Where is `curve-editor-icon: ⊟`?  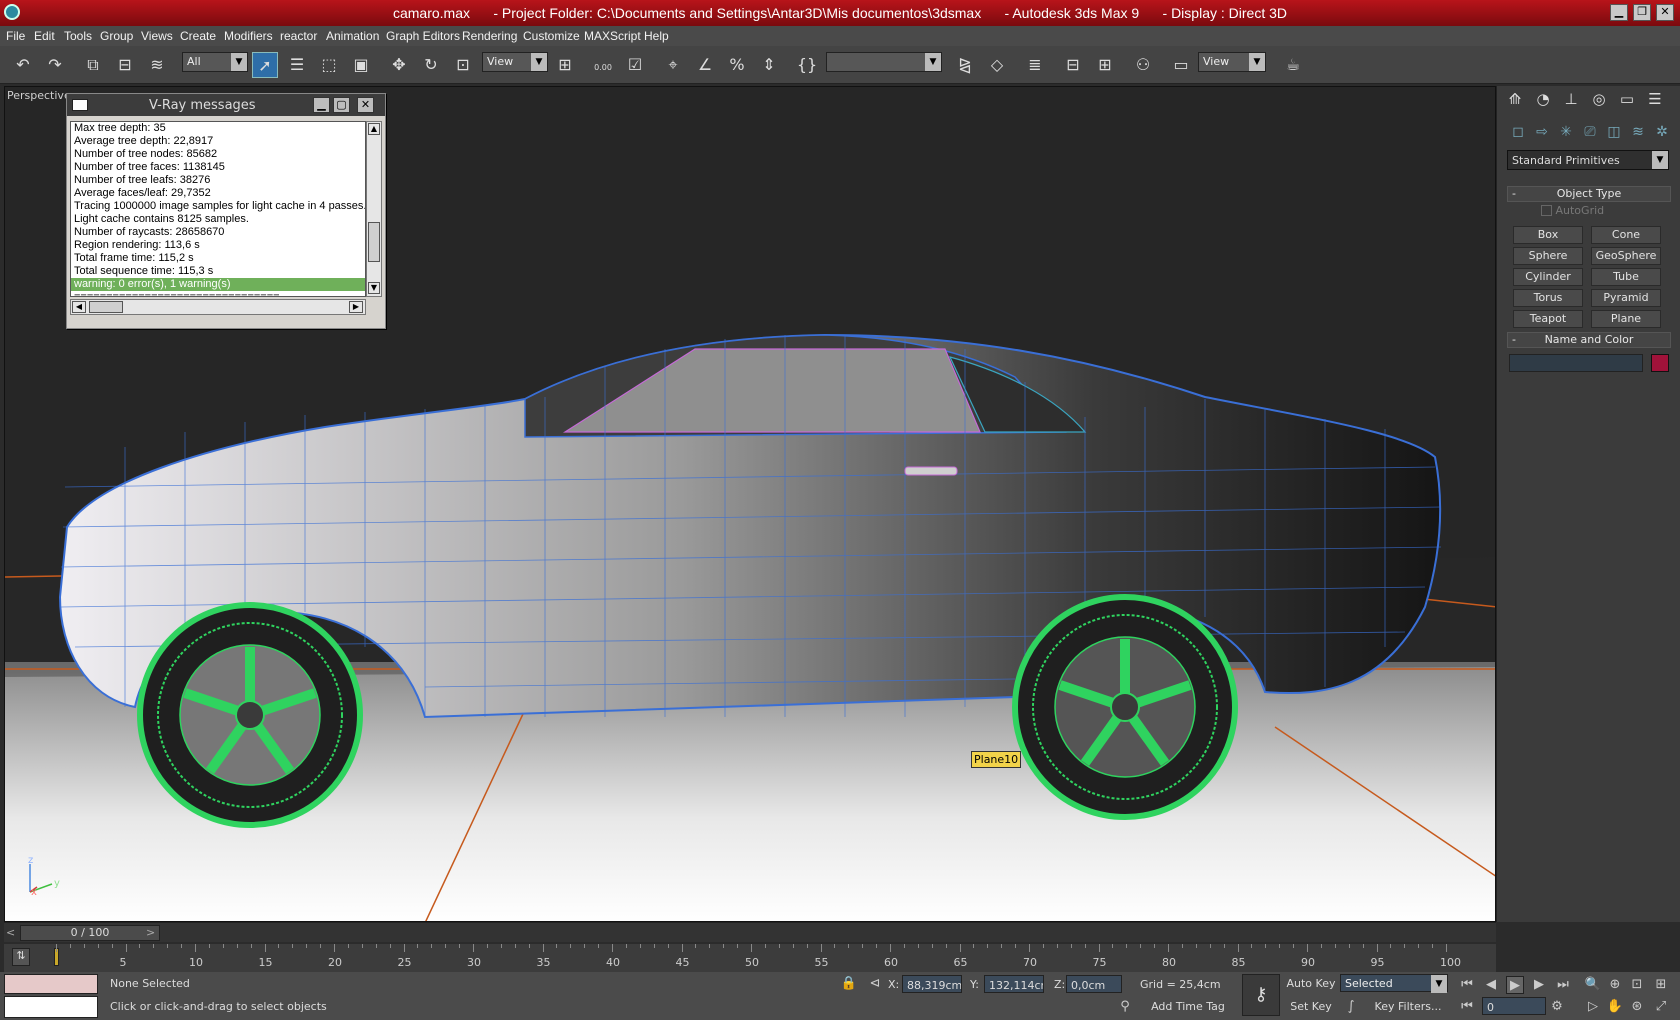 curve-editor-icon: ⊟ is located at coordinates (1073, 65).